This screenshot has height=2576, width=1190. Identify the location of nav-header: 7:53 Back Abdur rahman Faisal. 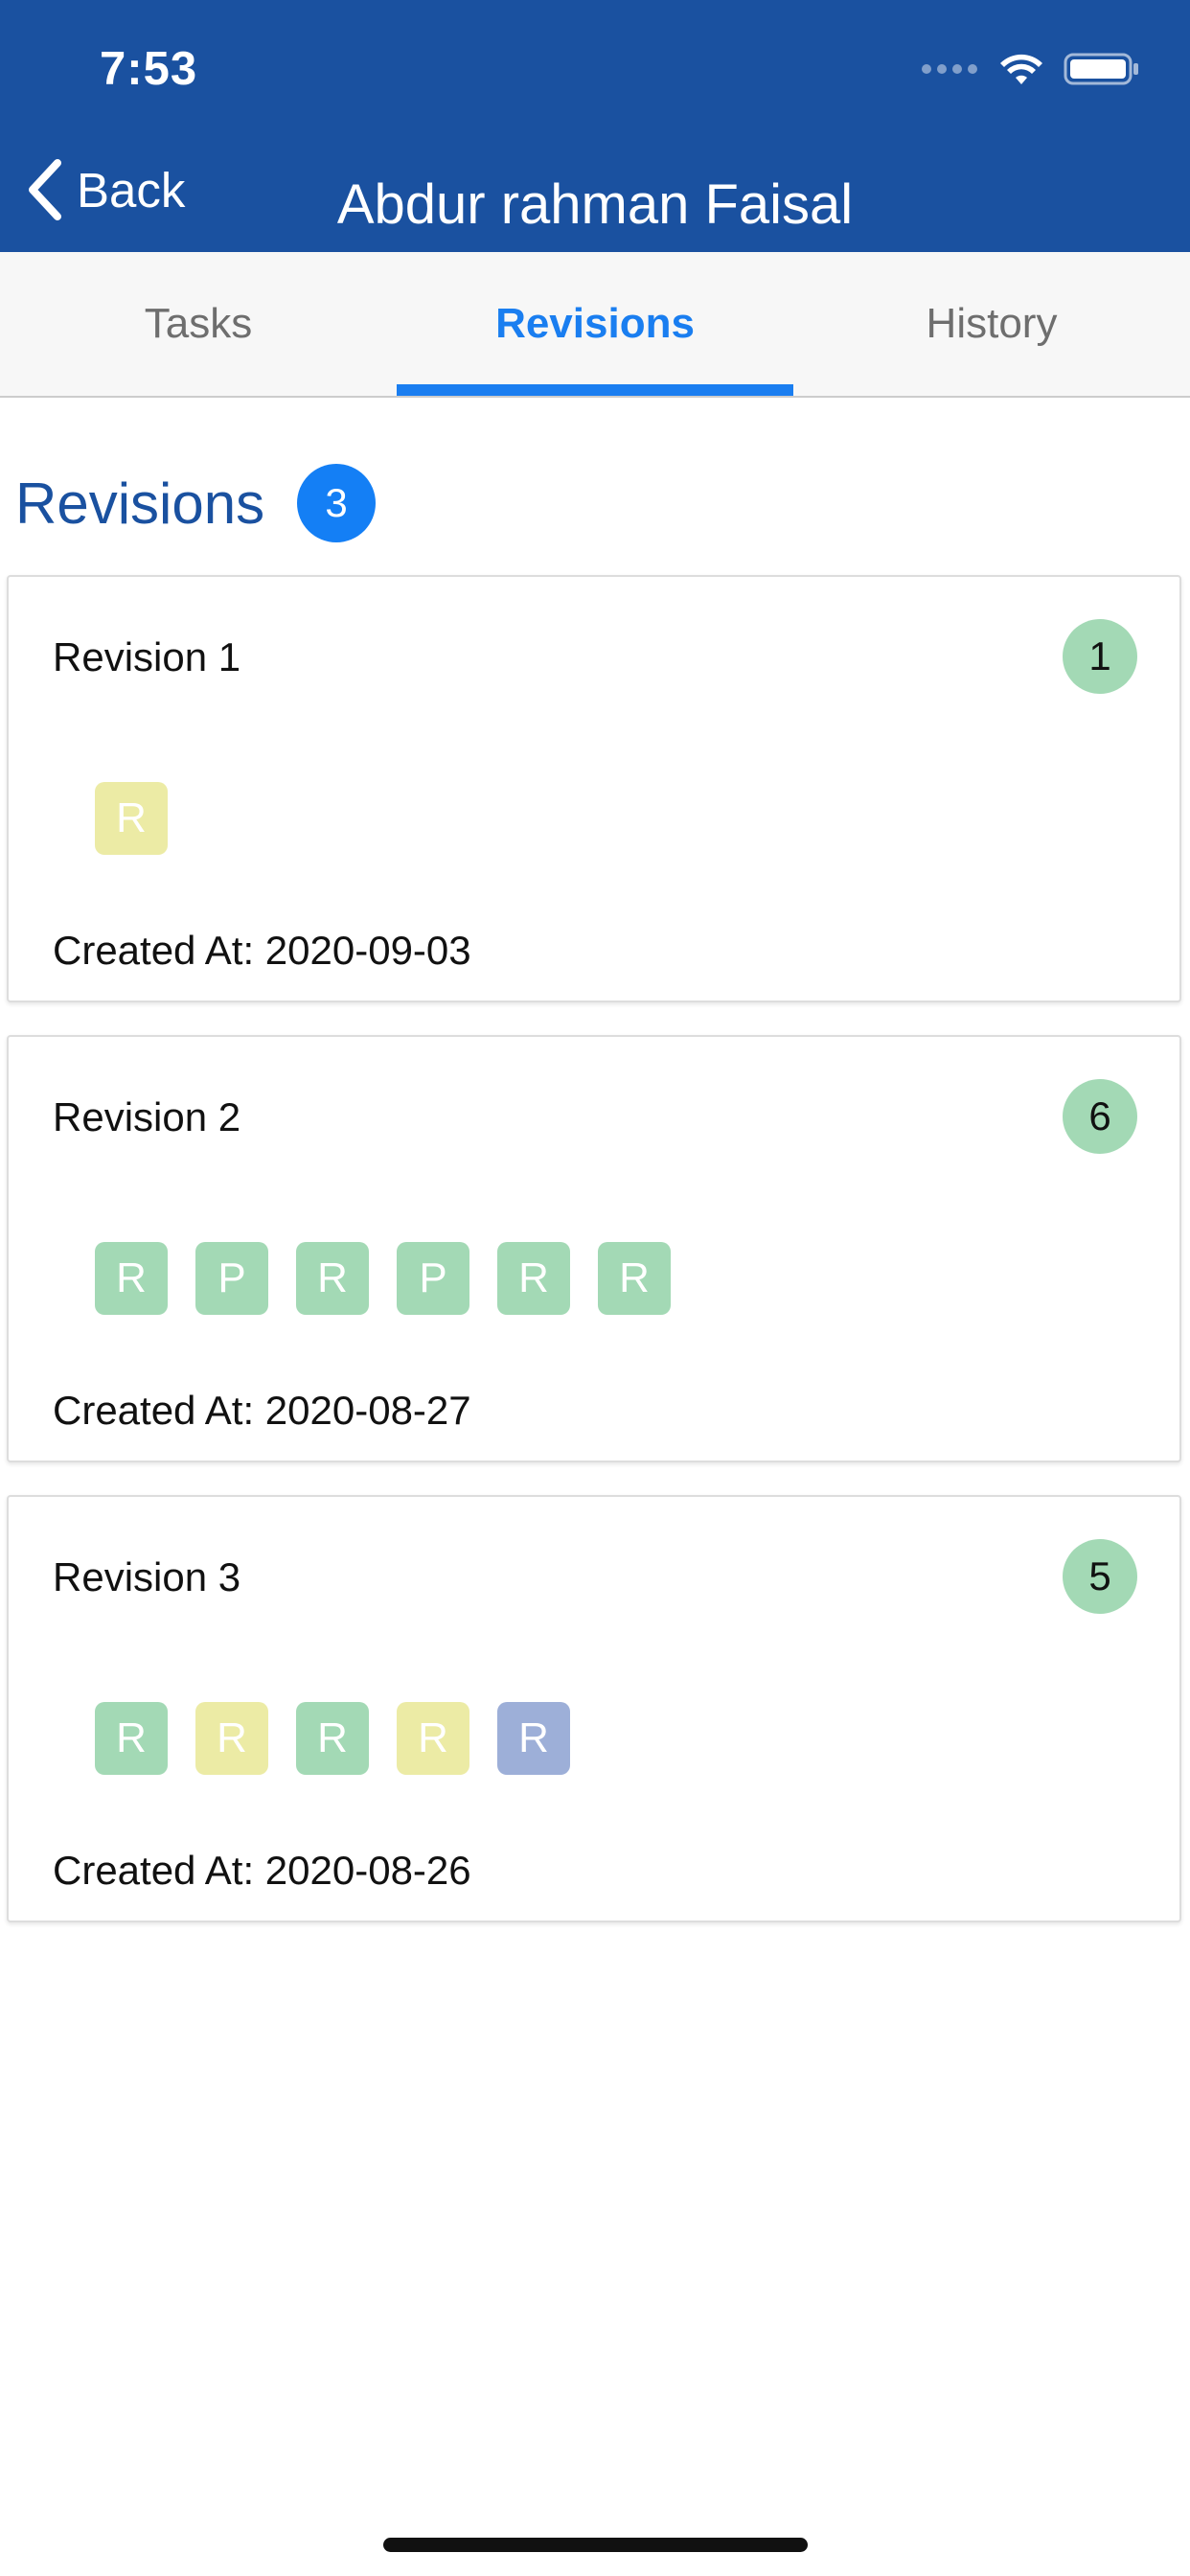
(595, 126).